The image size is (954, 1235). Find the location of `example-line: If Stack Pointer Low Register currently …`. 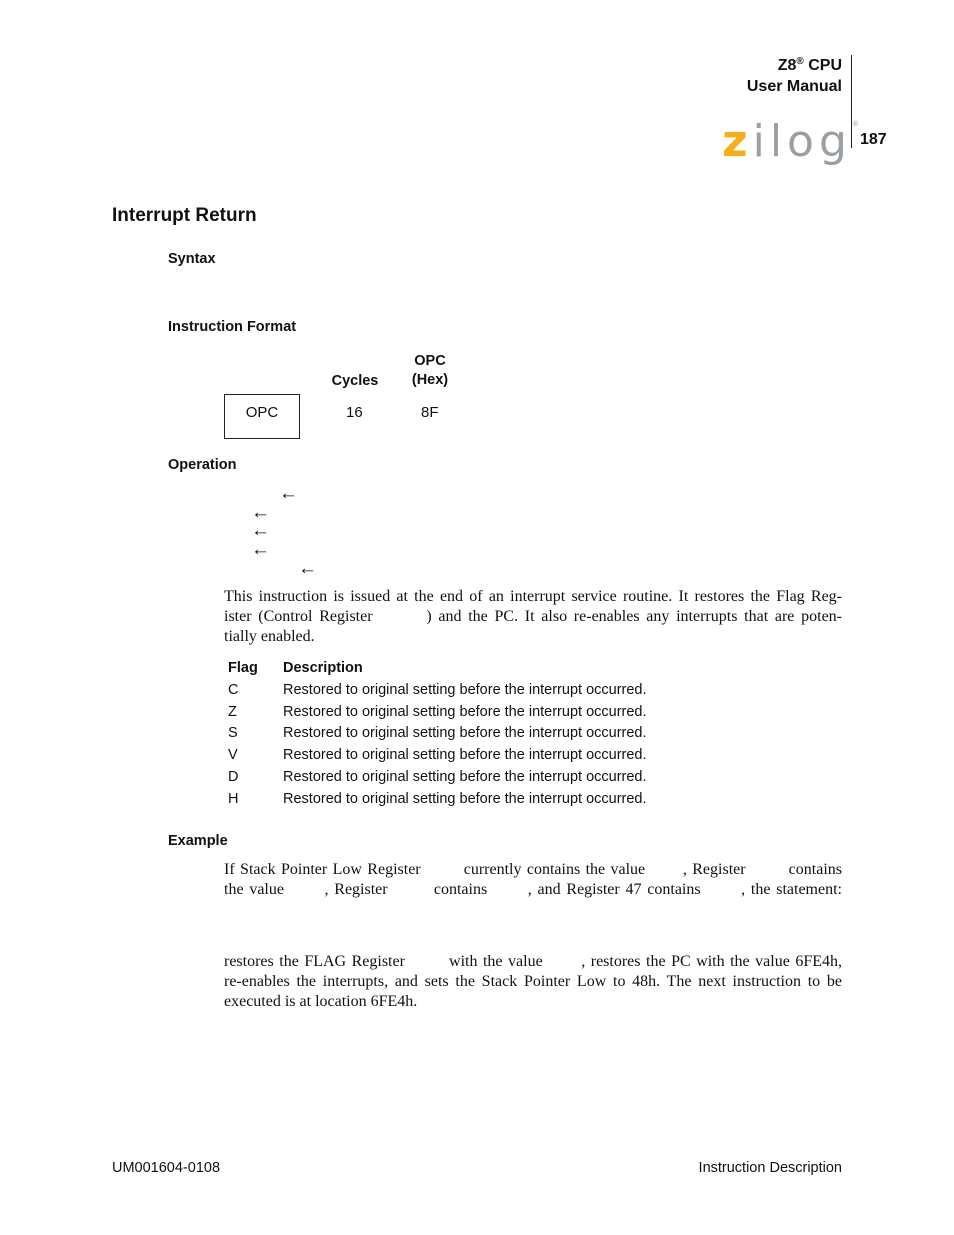

example-line: If Stack Pointer Low Register currently … is located at coordinates (533, 869).